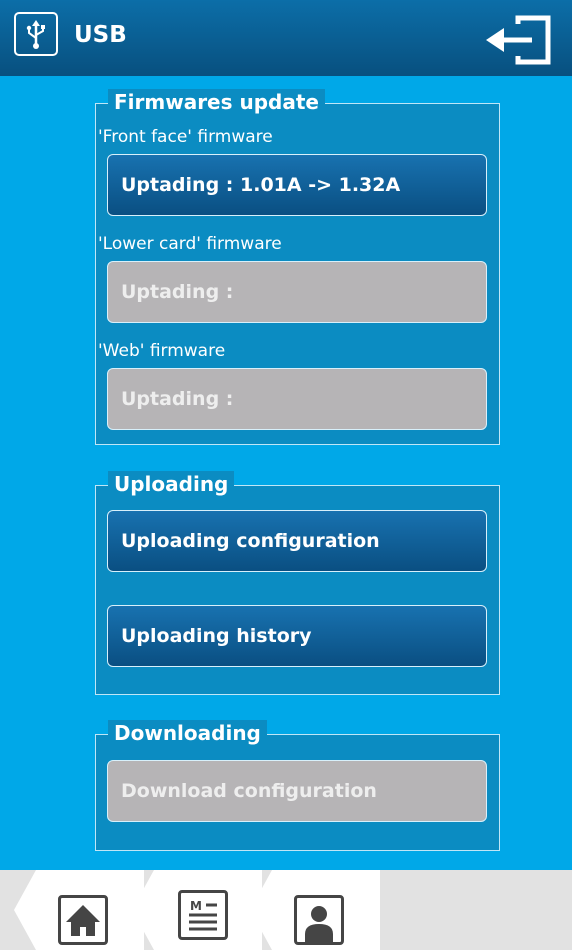  What do you see at coordinates (297, 399) in the screenshot?
I see `web-update-button: Uptading :` at bounding box center [297, 399].